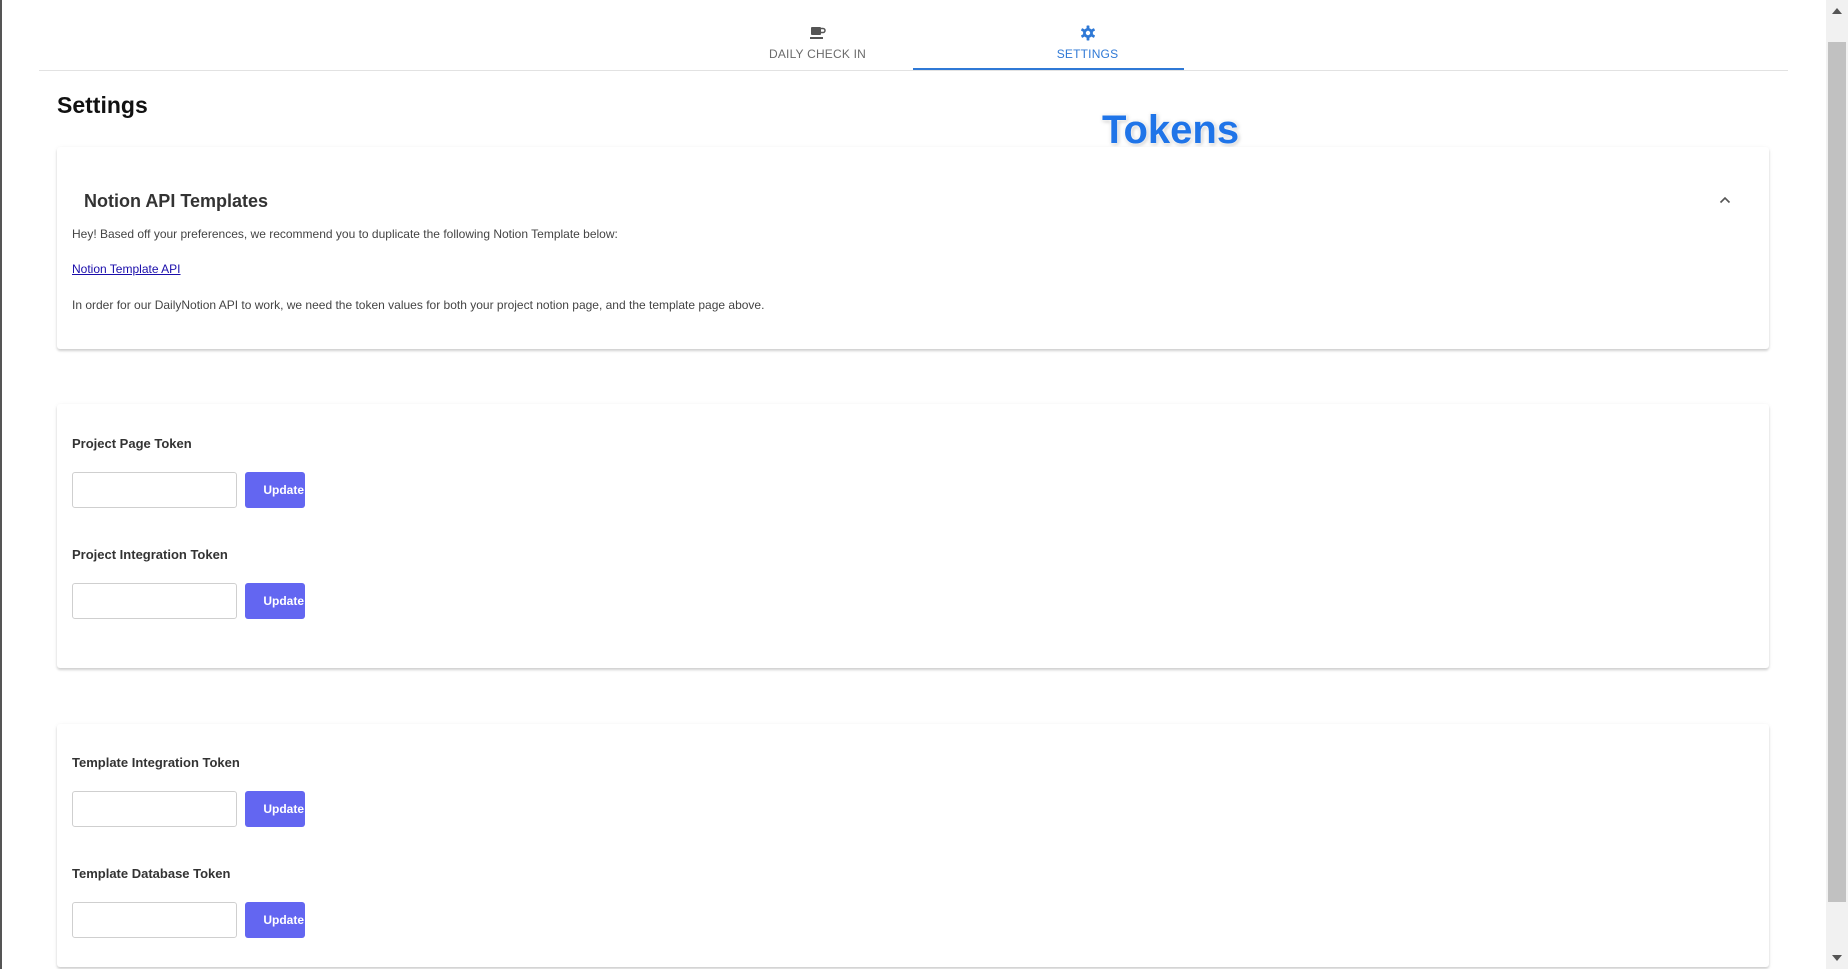  Describe the element at coordinates (132, 443) in the screenshot. I see `project-page-token-label: Project Page Token` at that location.